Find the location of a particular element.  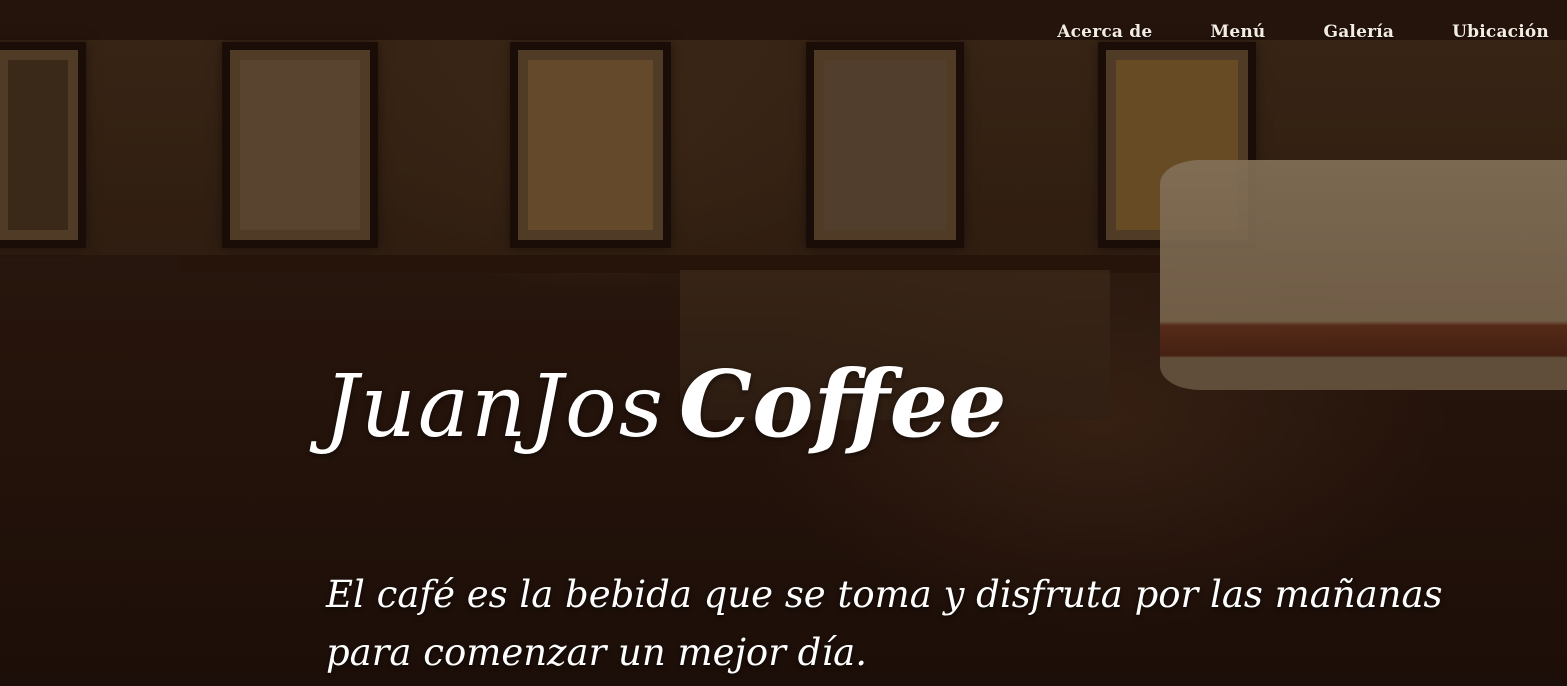

nav-link-about: Acerca de is located at coordinates (1104, 32).